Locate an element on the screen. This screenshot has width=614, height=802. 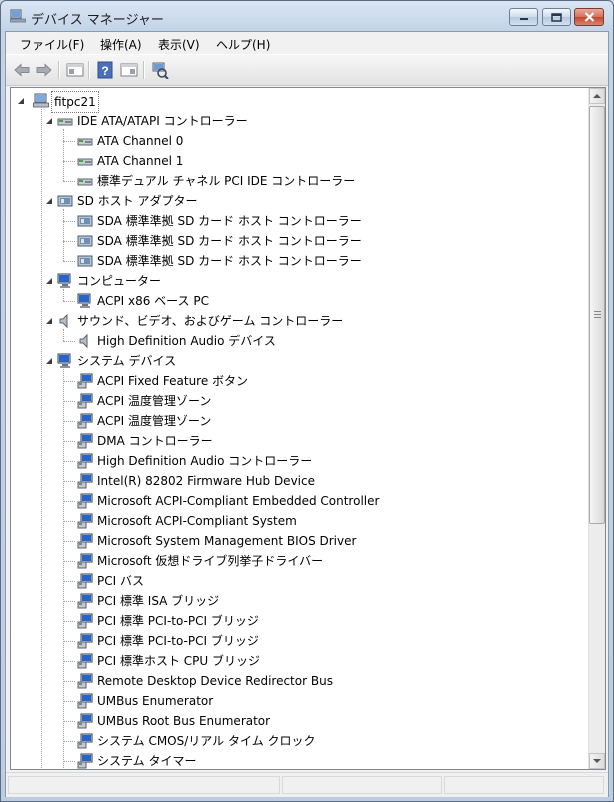
tree-device-label: Microsoft System Management BIOS Driver is located at coordinates (227, 541).